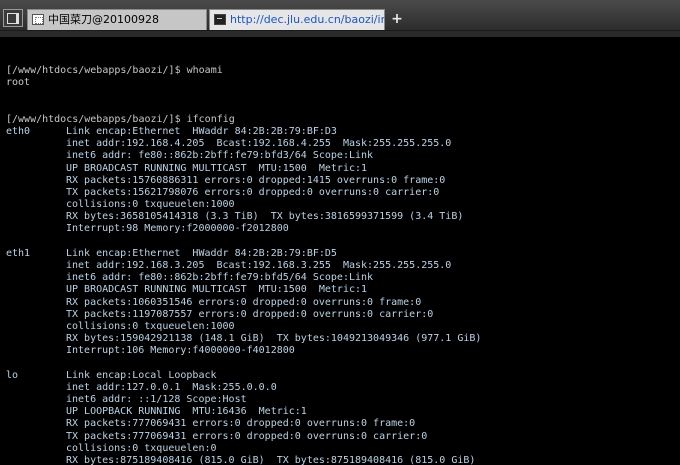 The height and width of the screenshot is (465, 680). What do you see at coordinates (141, 375) in the screenshot?
I see `ifconfig-detail: Link encap:Local Loopback` at bounding box center [141, 375].